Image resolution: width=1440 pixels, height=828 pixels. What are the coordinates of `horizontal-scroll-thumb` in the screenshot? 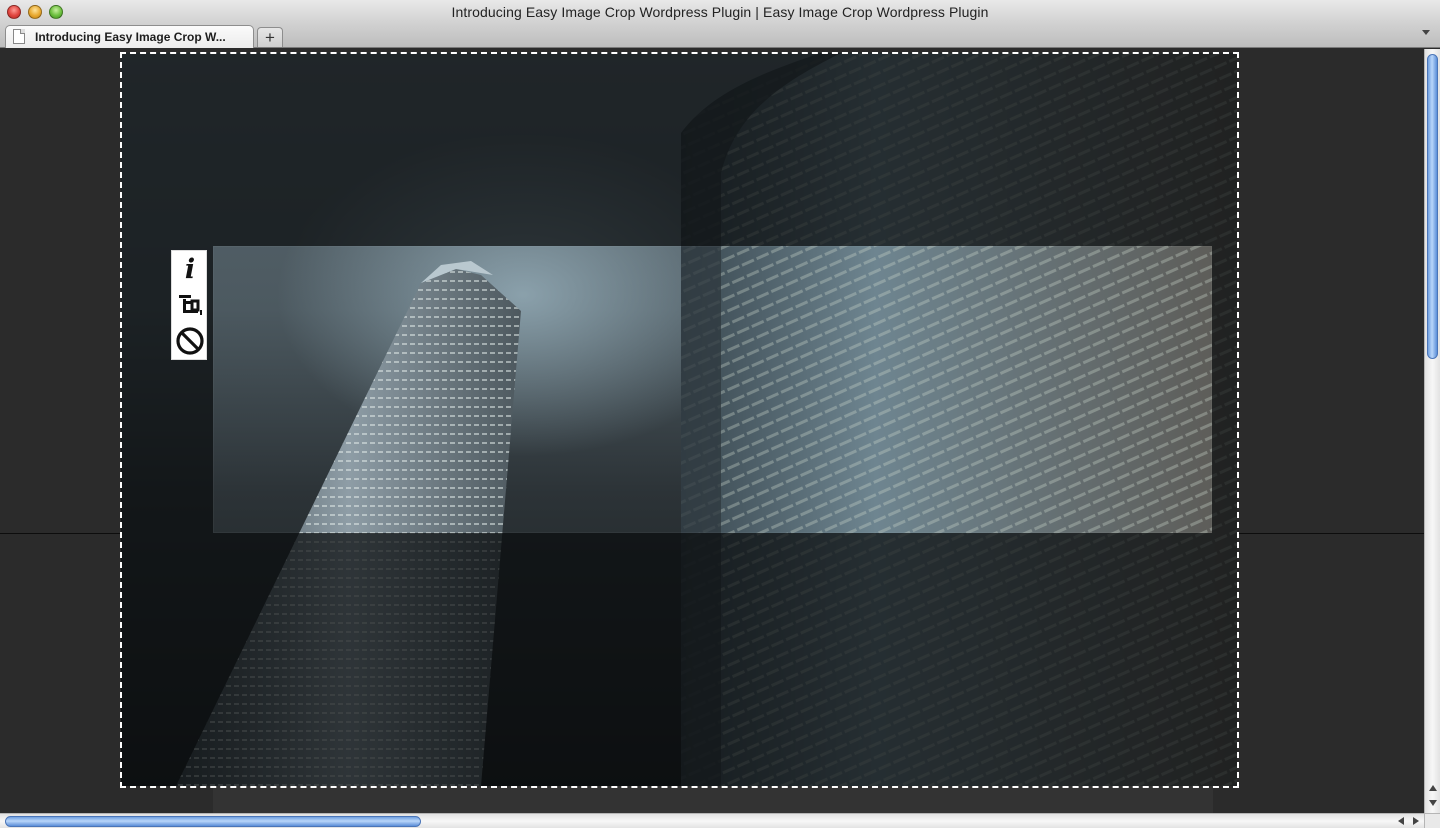 It's located at (213, 821).